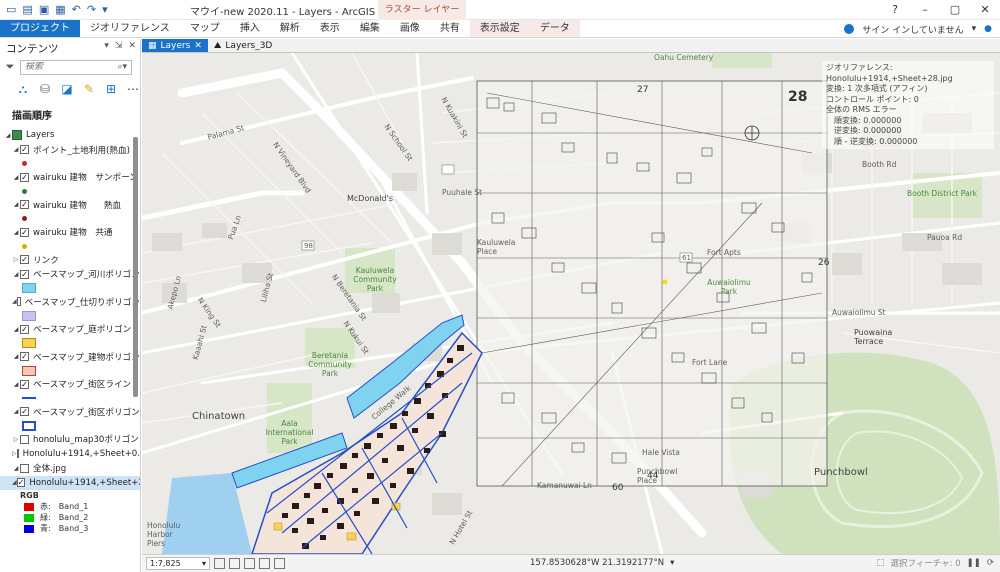 The height and width of the screenshot is (572, 1000). Describe the element at coordinates (111, 89) in the screenshot. I see `snapping-icon: ⊞` at that location.